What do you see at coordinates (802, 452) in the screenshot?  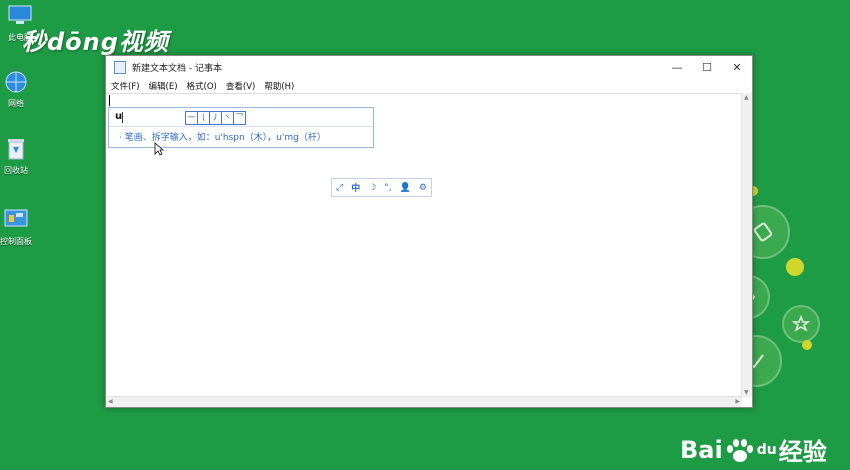 I see `watermark-baidu-text-right: 经验` at bounding box center [802, 452].